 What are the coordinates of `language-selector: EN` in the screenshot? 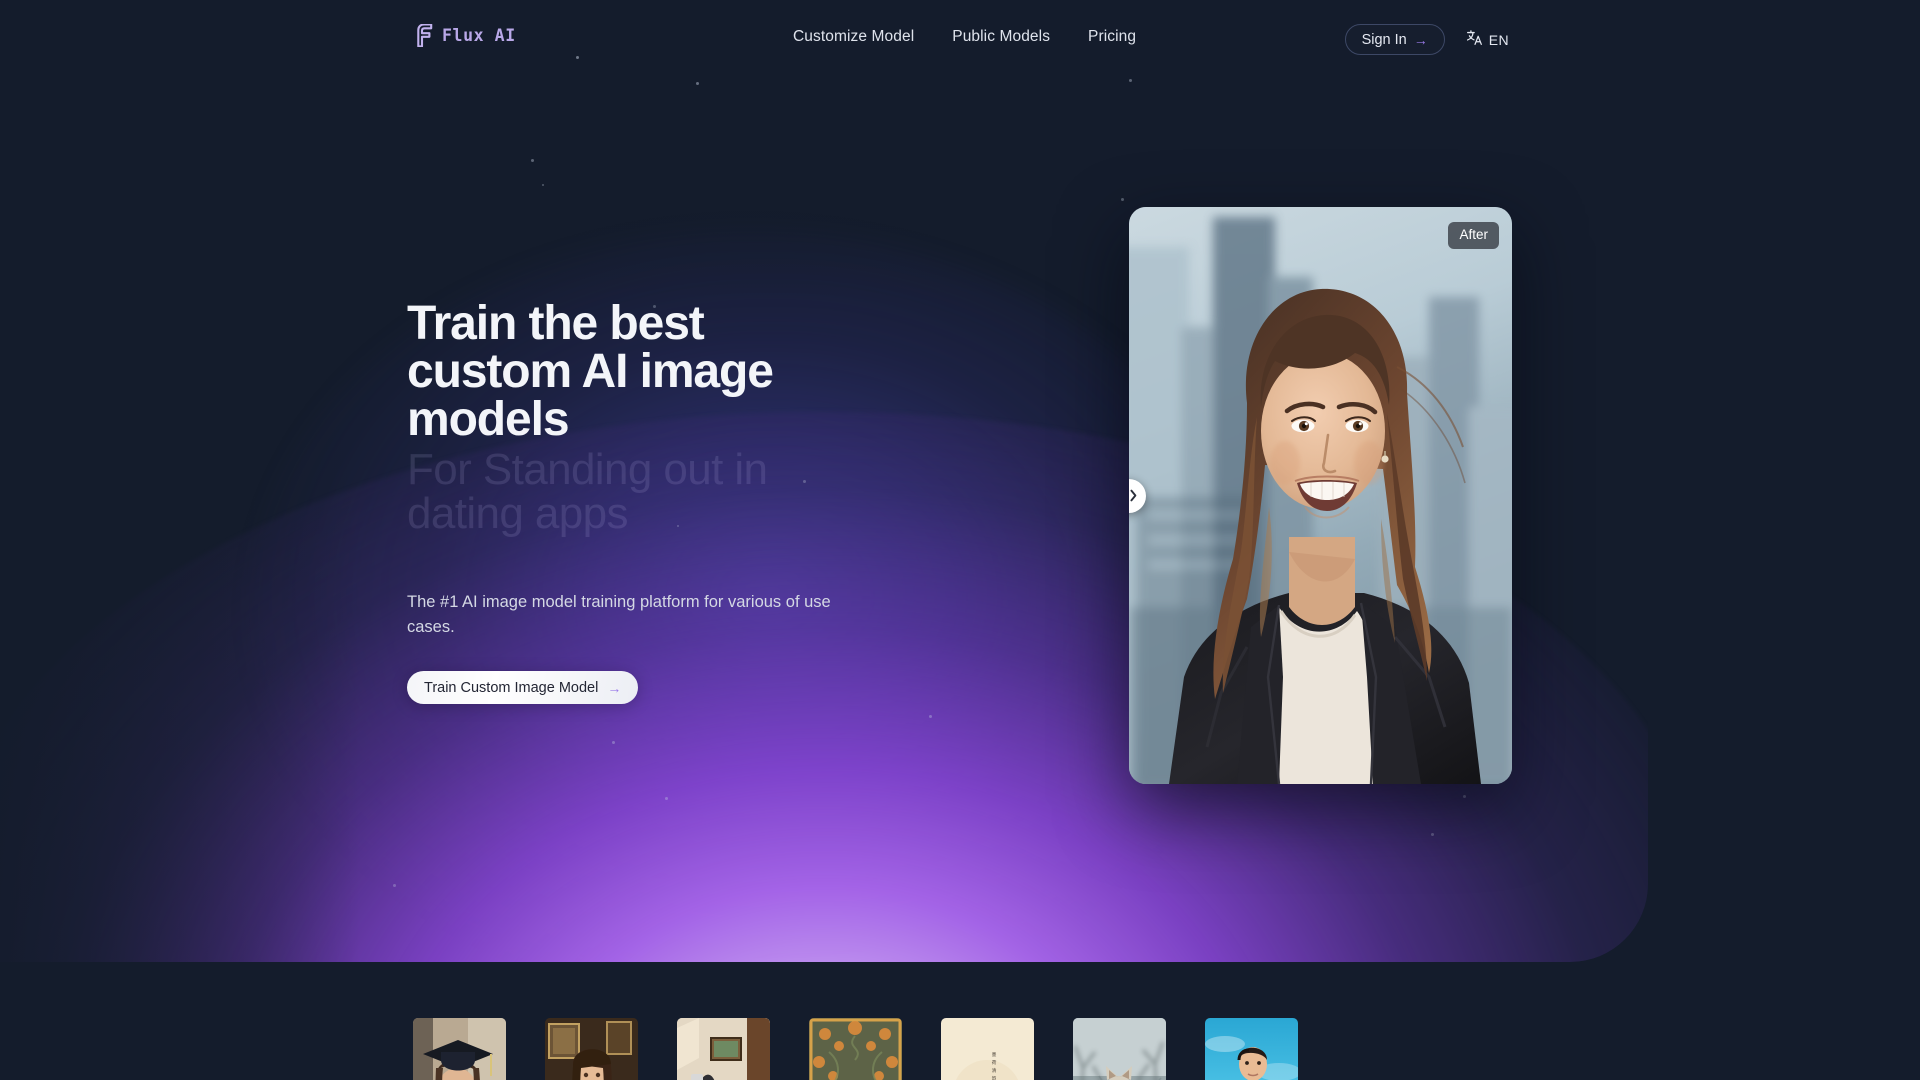 It's located at (1487, 40).